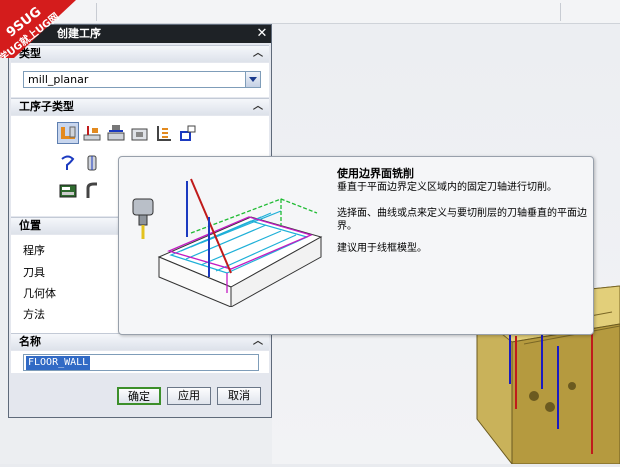 This screenshot has height=467, width=620. Describe the element at coordinates (92, 163) in the screenshot. I see `hole-mill-icon` at that location.